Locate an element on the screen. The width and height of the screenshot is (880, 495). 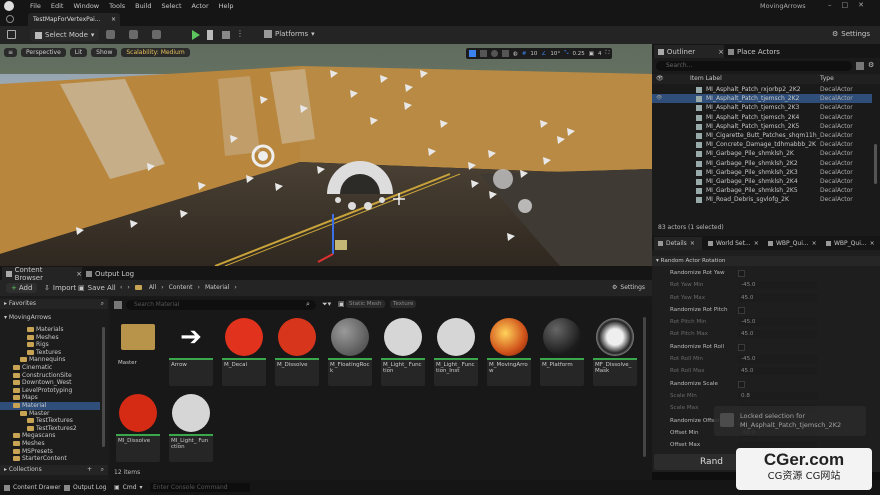
folder-tree-item: Meshes is located at coordinates (50, 338).